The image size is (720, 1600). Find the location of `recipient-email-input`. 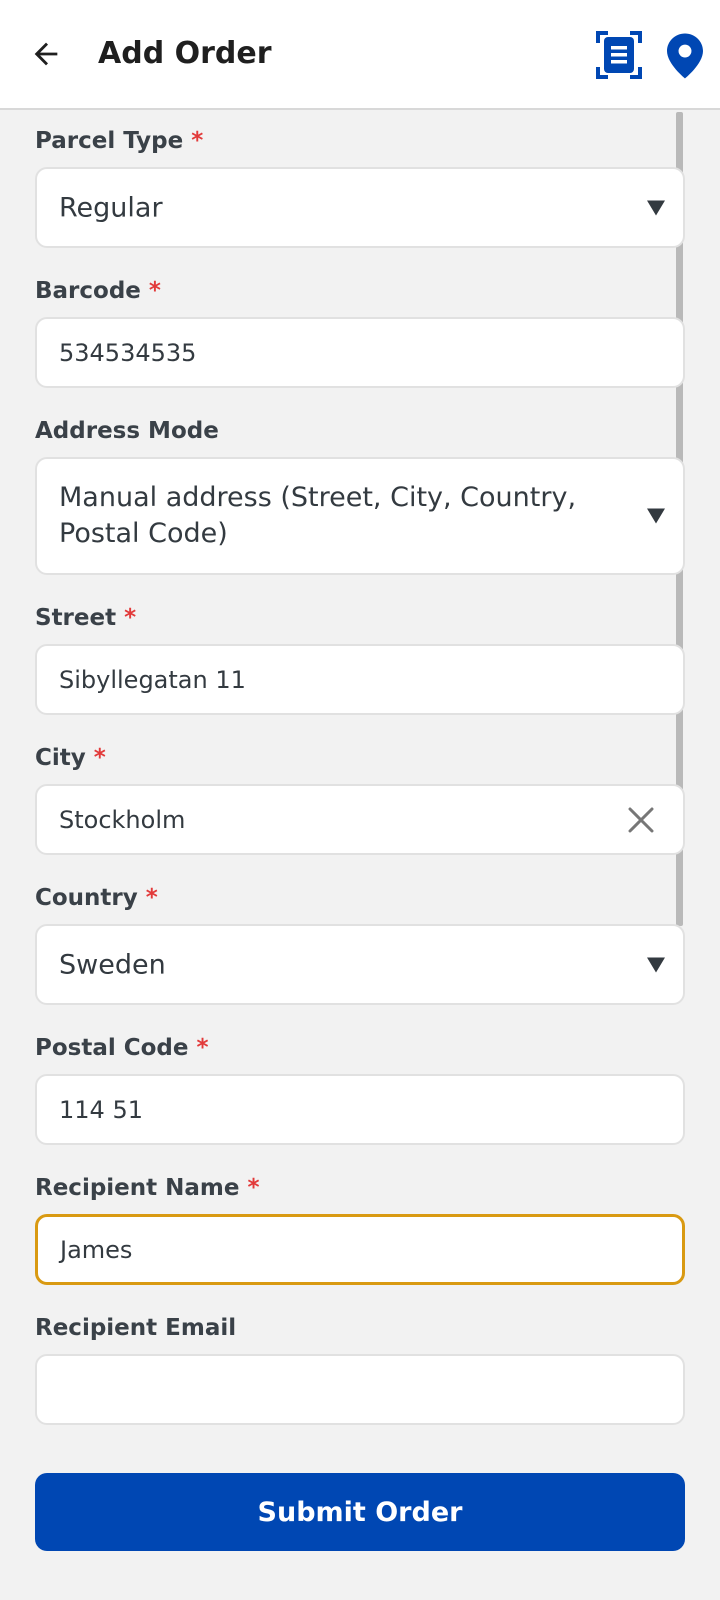

recipient-email-input is located at coordinates (360, 1389).